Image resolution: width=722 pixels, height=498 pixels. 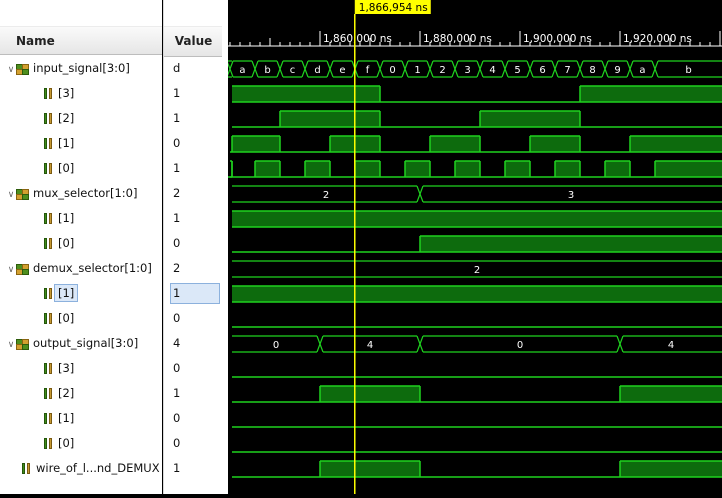 What do you see at coordinates (177, 193) in the screenshot?
I see `signal-value: 2` at bounding box center [177, 193].